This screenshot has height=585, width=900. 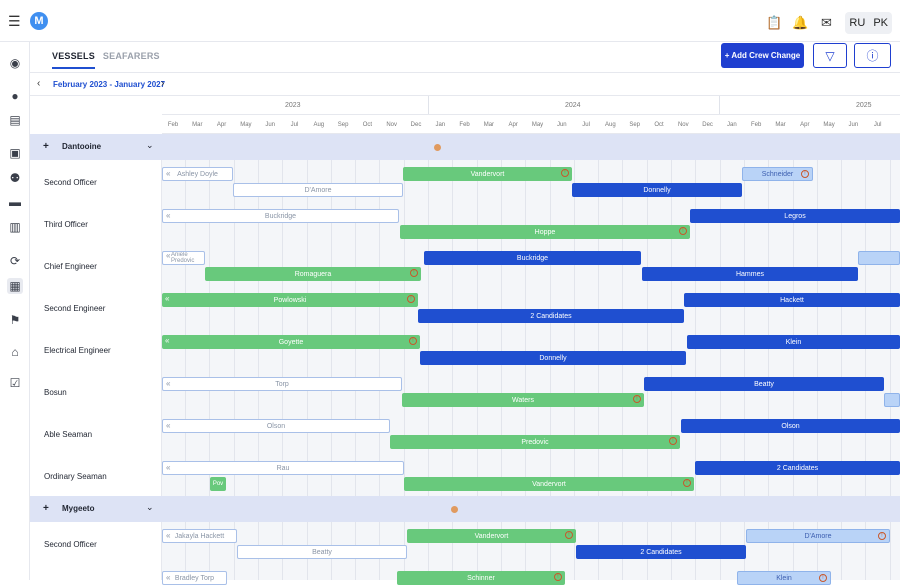 I want to click on assignment-bar: «Rau, so click(x=283, y=468).